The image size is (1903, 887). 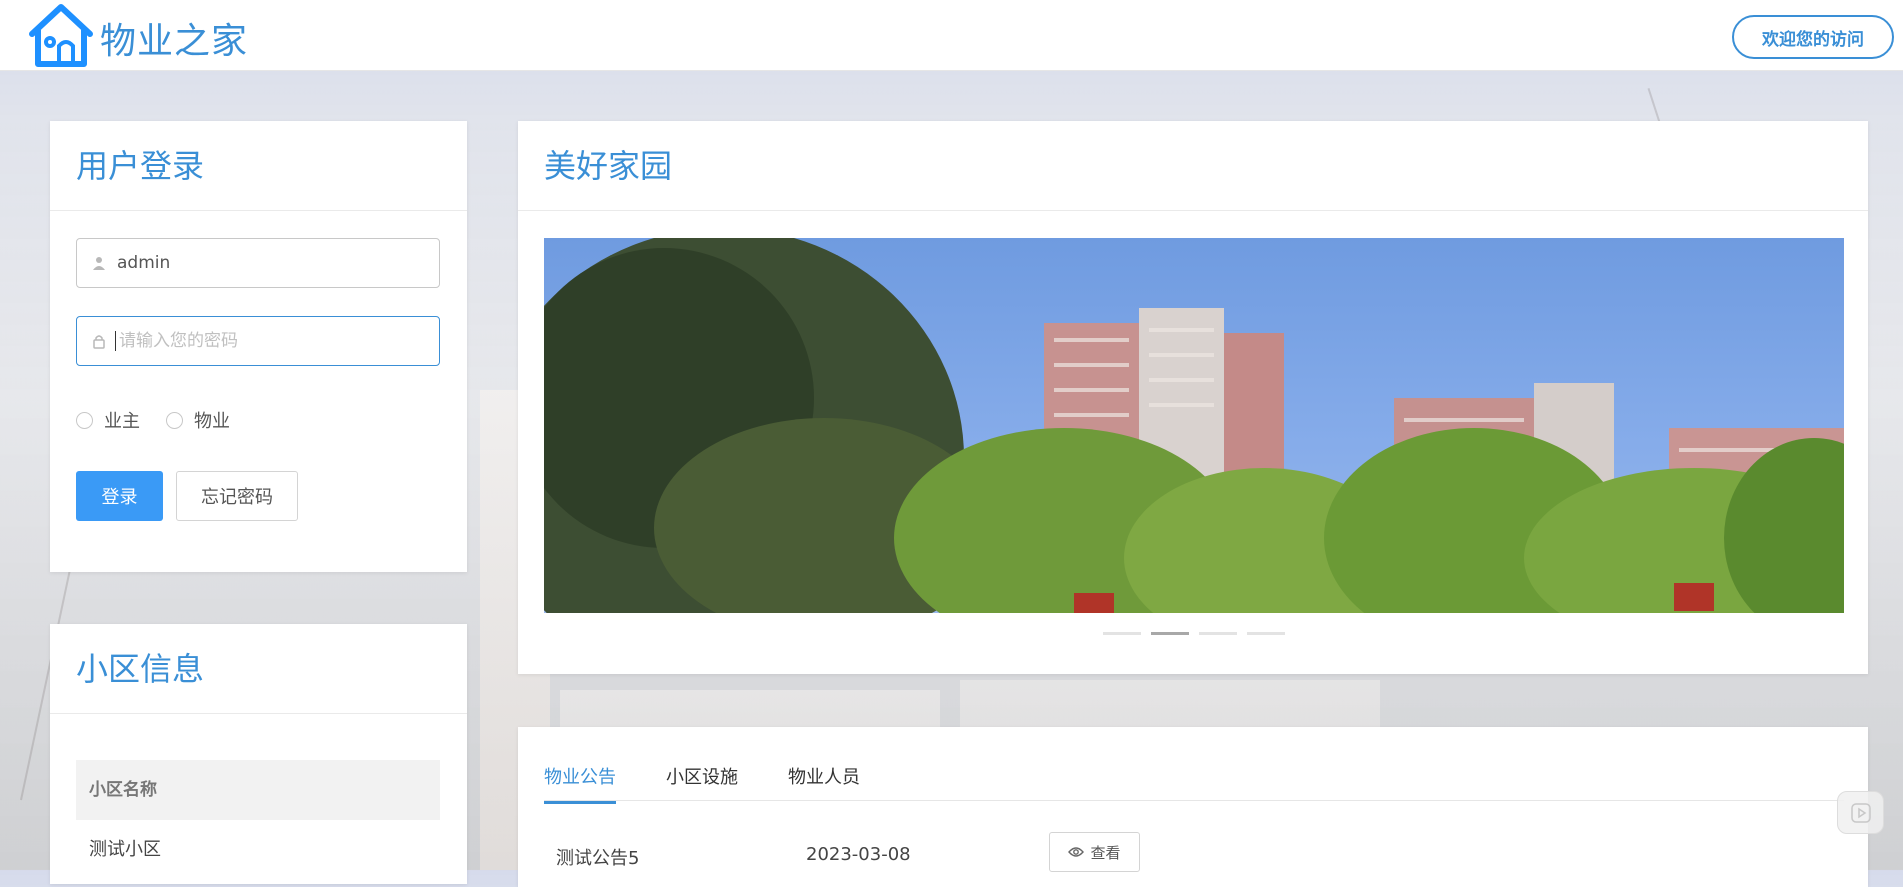 I want to click on role-property-label: 物业, so click(x=212, y=421).